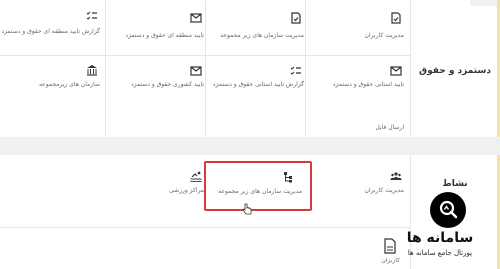 This screenshot has width=500, height=269. Describe the element at coordinates (455, 71) in the screenshot. I see `salary-section-title: دستمزد و حقوق` at that location.